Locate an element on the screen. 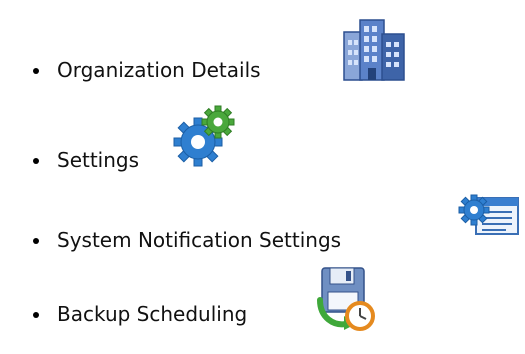  menu-item-label: System Notification Settings is located at coordinates (199, 240).